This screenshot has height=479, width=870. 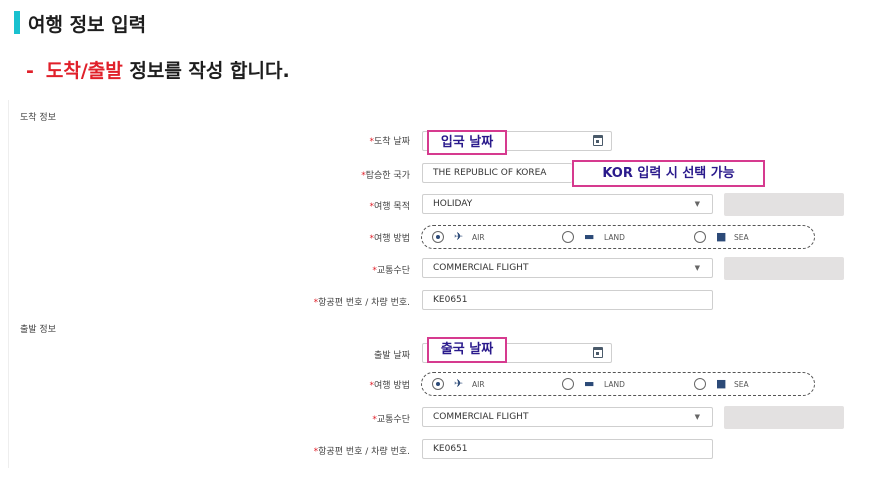 I want to click on departure-flight-input: KE0651, so click(x=567, y=449).